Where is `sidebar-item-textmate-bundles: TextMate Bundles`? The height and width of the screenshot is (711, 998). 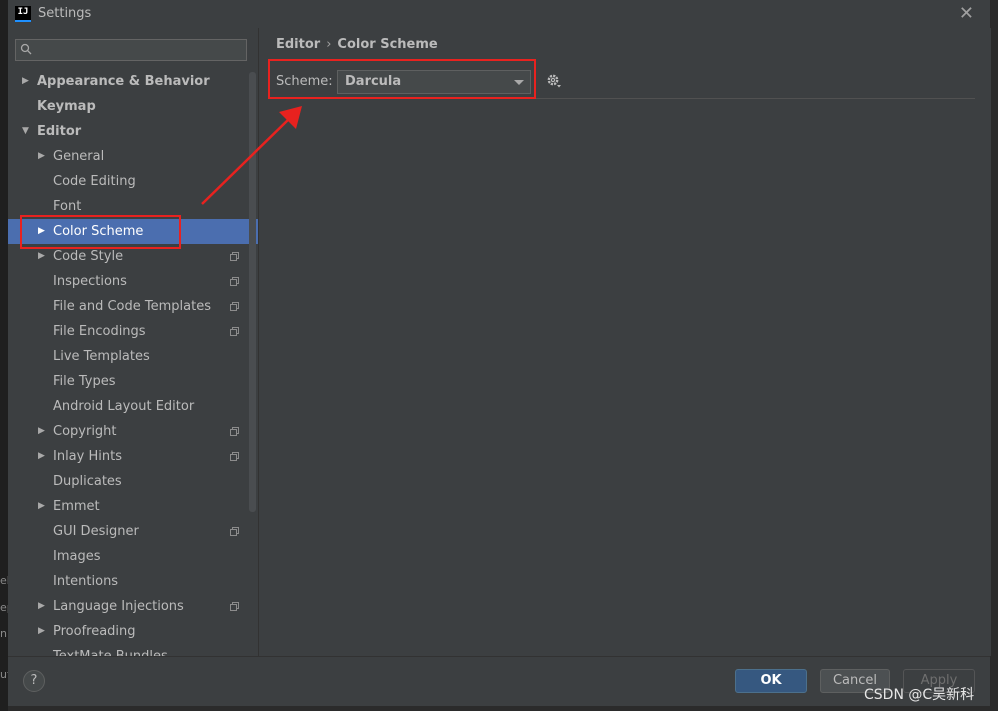 sidebar-item-textmate-bundles: TextMate Bundles is located at coordinates (133, 650).